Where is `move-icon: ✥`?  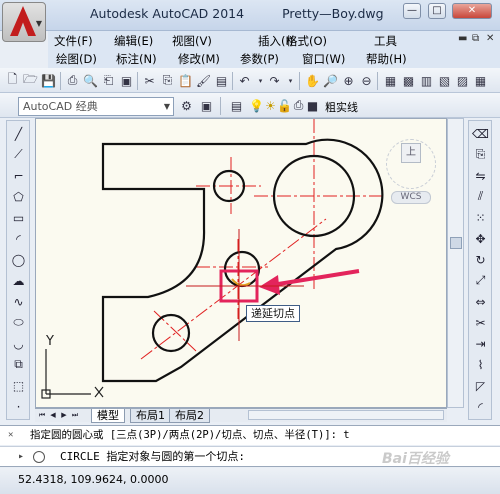 move-icon: ✥ is located at coordinates (480, 238).